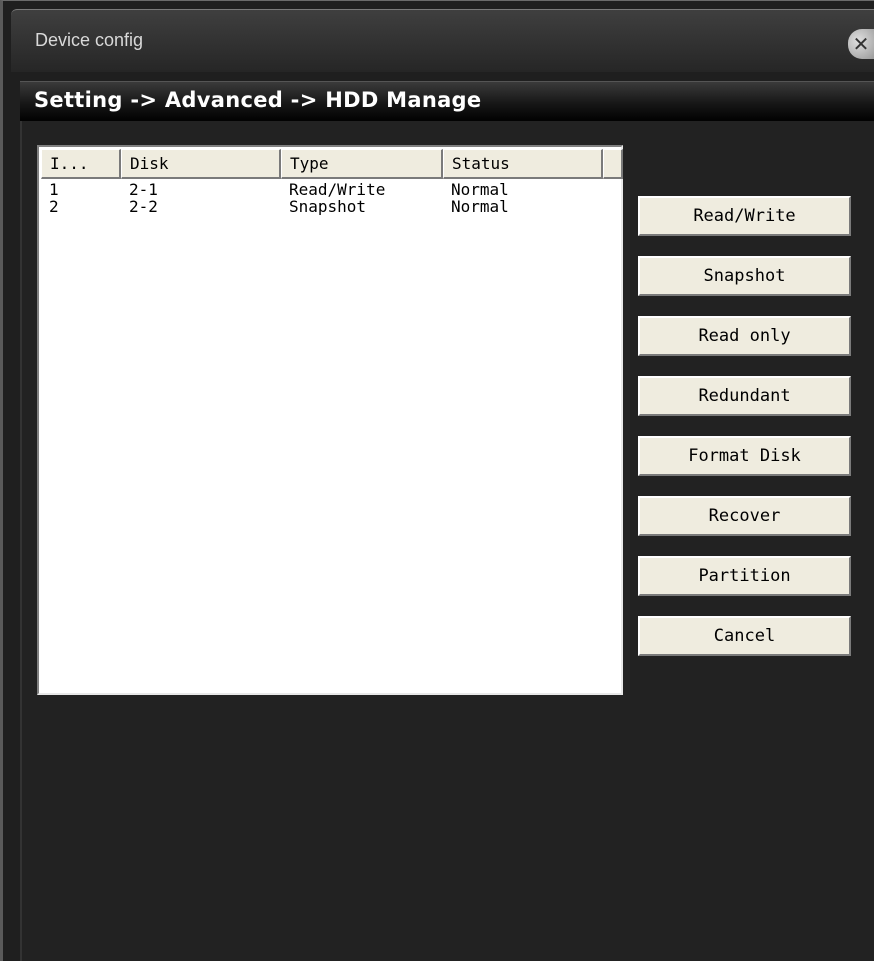 The image size is (874, 961). I want to click on cell-disk: 2-2, so click(143, 206).